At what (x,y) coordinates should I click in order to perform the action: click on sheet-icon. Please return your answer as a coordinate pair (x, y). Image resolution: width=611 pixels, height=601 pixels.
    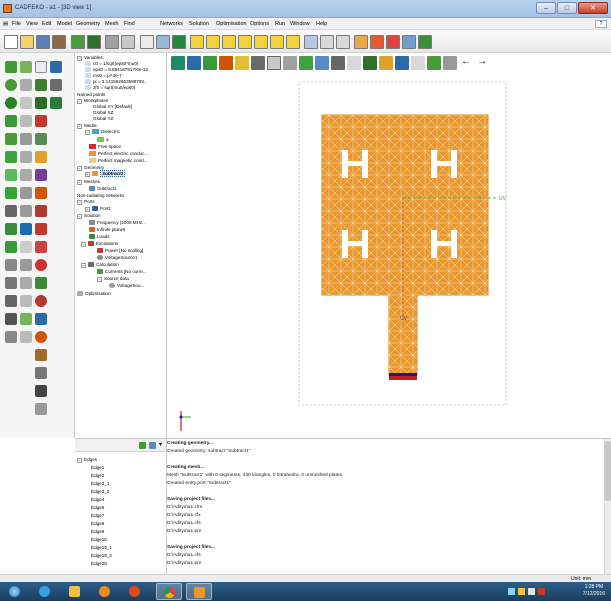
    Looking at the image, I should click on (26, 121).